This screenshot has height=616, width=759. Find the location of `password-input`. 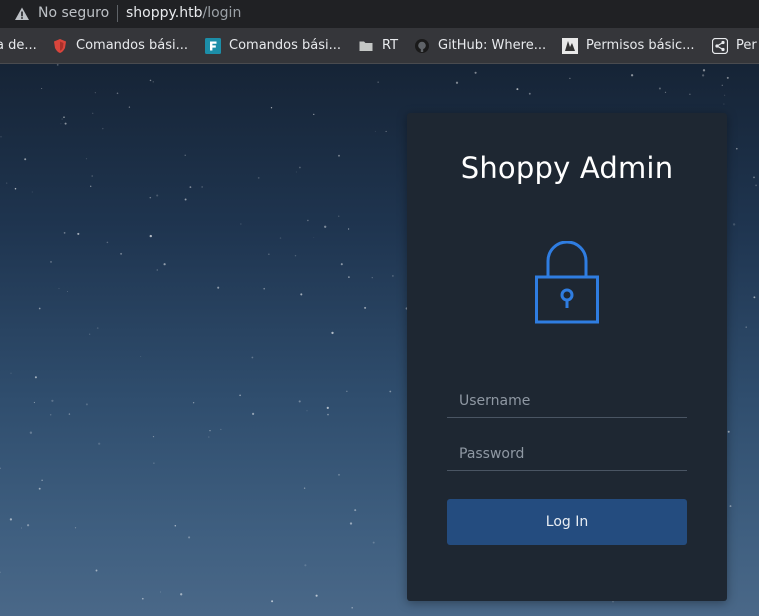

password-input is located at coordinates (567, 454).